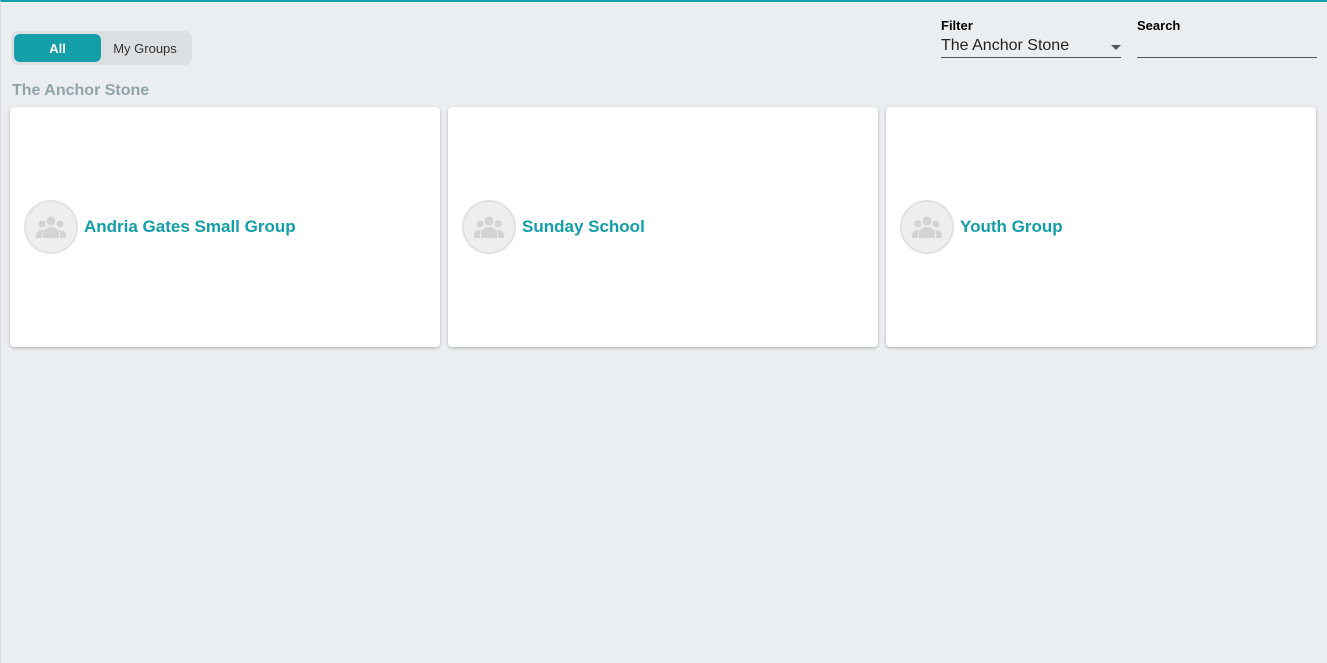 Image resolution: width=1327 pixels, height=663 pixels. What do you see at coordinates (663, 227) in the screenshot?
I see `group-card: Sunday School` at bounding box center [663, 227].